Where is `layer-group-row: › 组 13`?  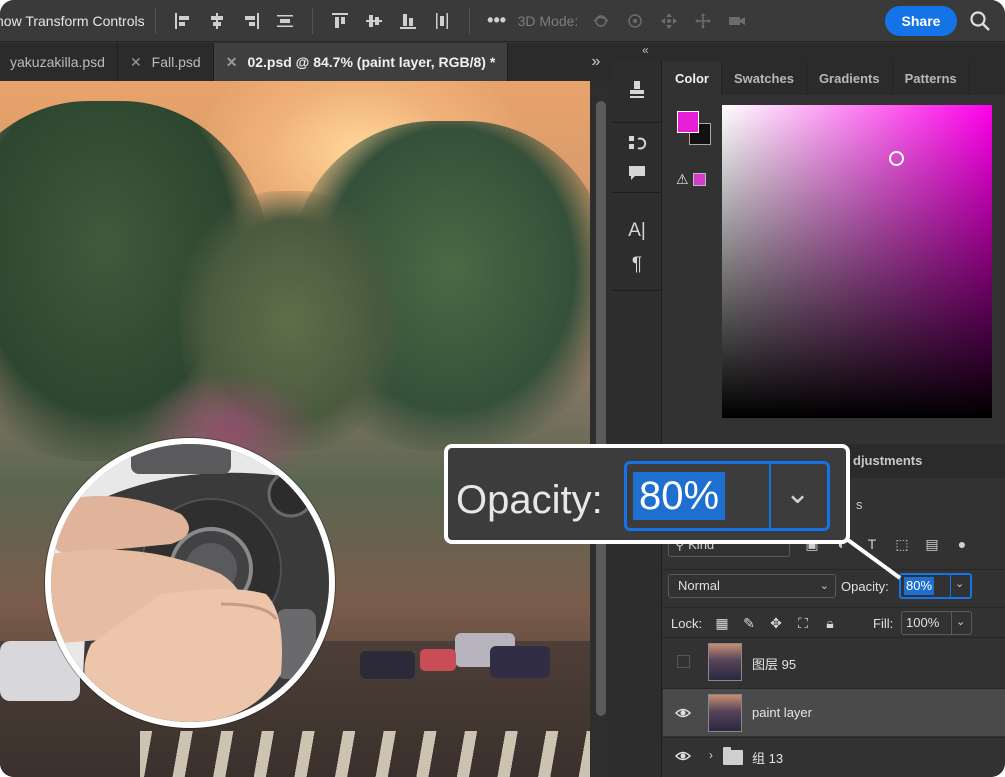
layer-group-row: › 组 13 is located at coordinates (834, 757).